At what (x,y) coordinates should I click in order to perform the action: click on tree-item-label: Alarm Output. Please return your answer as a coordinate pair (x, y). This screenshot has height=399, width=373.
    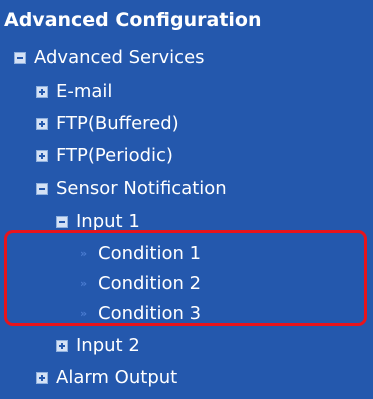
    Looking at the image, I should click on (117, 377).